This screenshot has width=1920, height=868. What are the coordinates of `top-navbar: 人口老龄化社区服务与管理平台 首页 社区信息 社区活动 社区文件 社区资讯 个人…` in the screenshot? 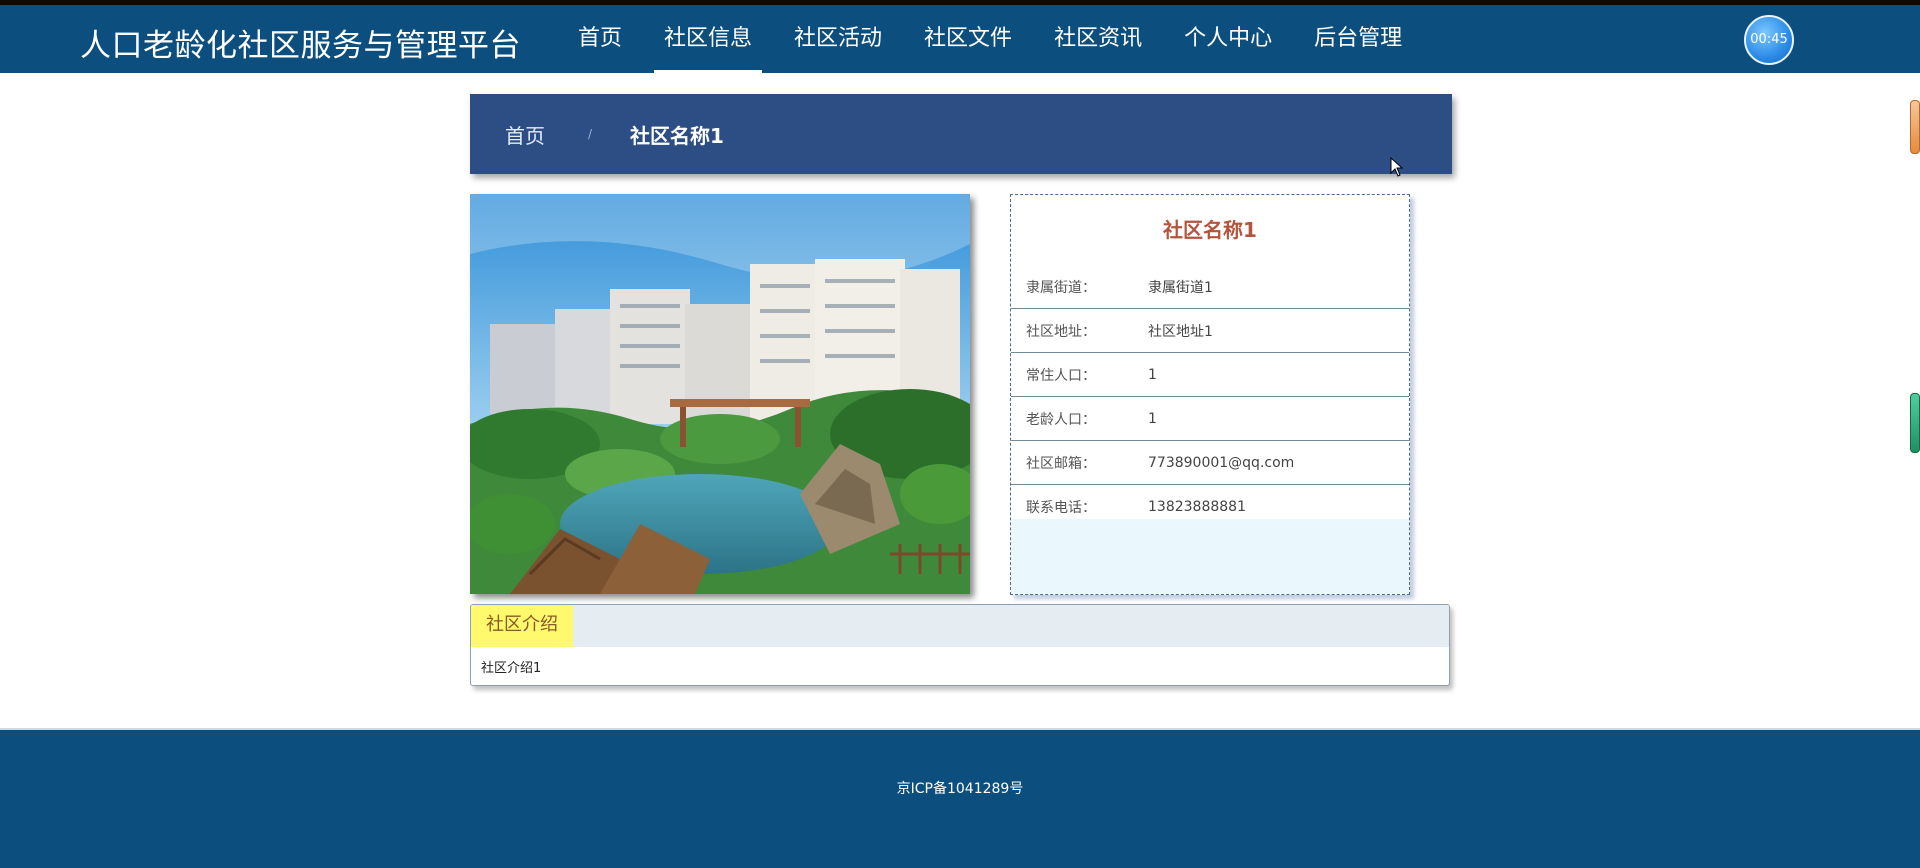 It's located at (960, 36).